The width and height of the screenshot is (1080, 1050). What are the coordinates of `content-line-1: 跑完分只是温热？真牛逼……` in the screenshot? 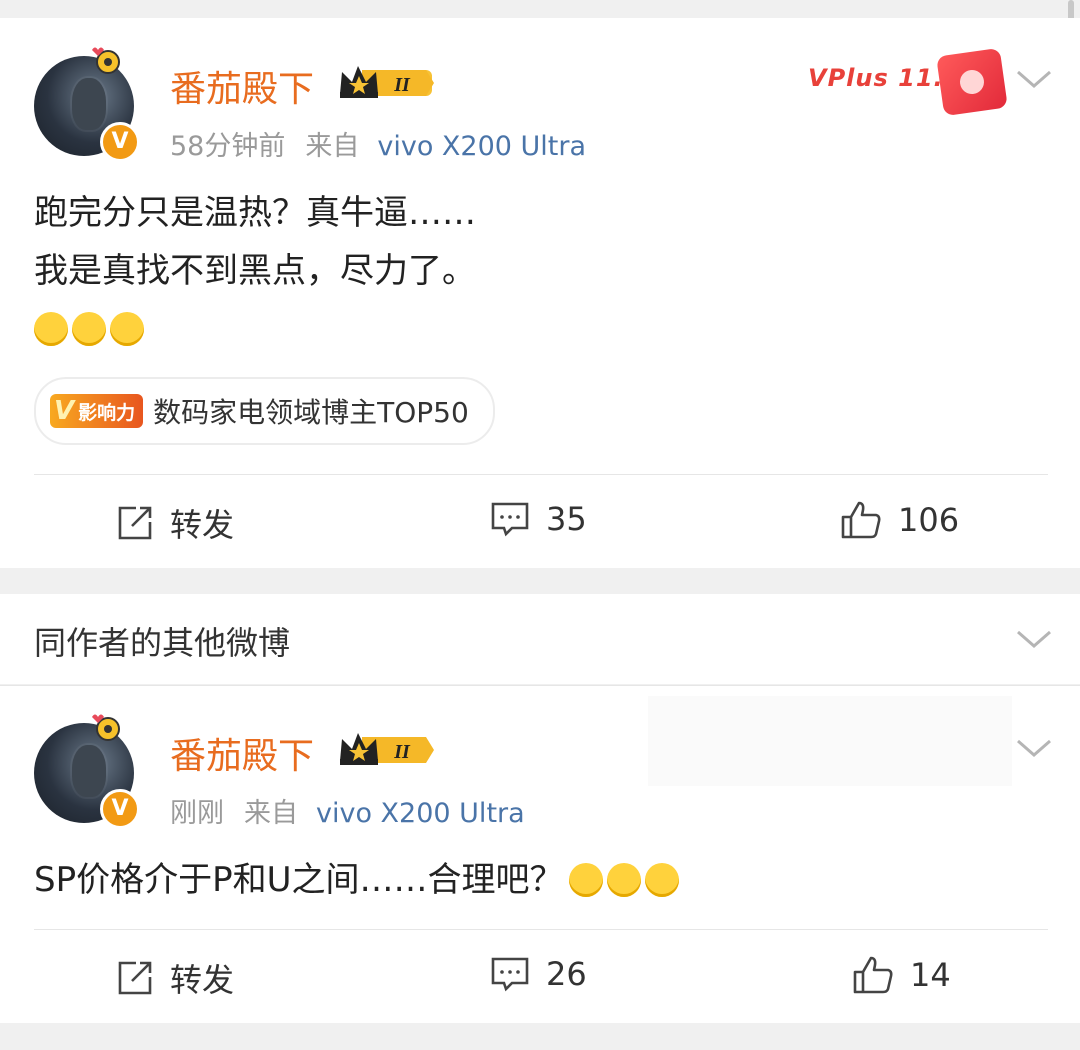 It's located at (255, 213).